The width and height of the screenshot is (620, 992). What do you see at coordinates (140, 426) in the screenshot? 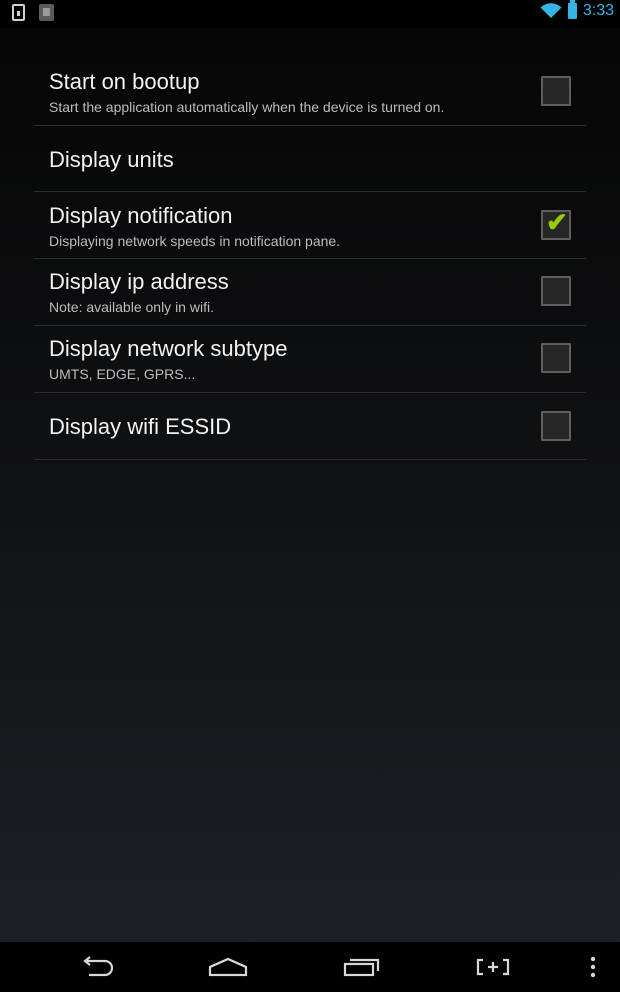
I see `pref-title: Display wifi ESSID` at bounding box center [140, 426].